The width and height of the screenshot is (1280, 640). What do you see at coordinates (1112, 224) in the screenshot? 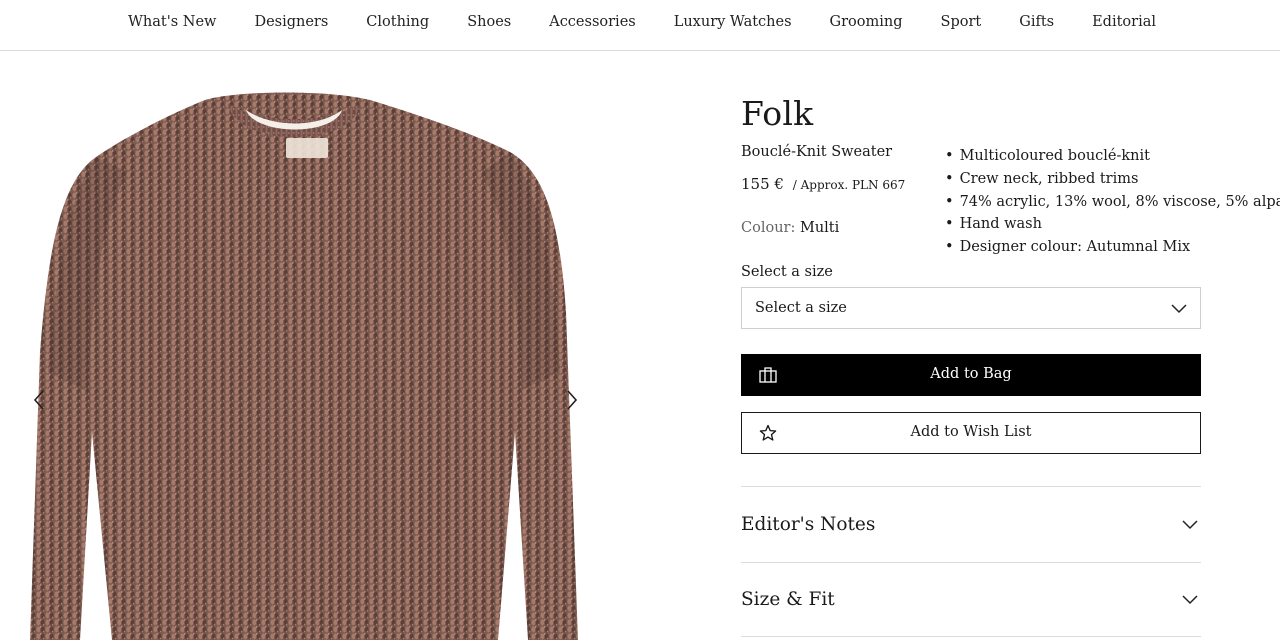
I see `detail-item: Hand wash` at bounding box center [1112, 224].